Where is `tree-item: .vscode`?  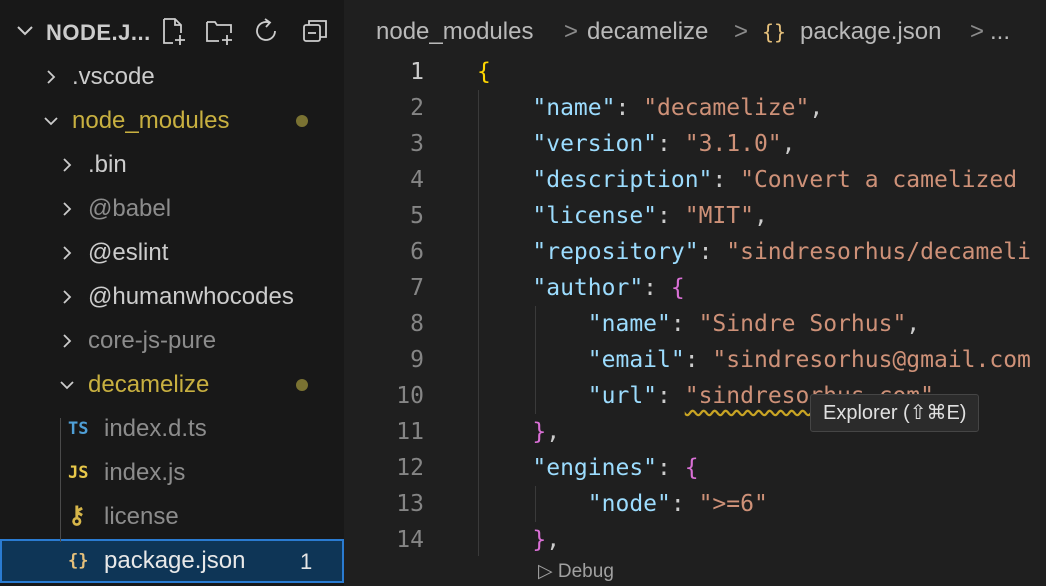
tree-item: .vscode is located at coordinates (172, 77).